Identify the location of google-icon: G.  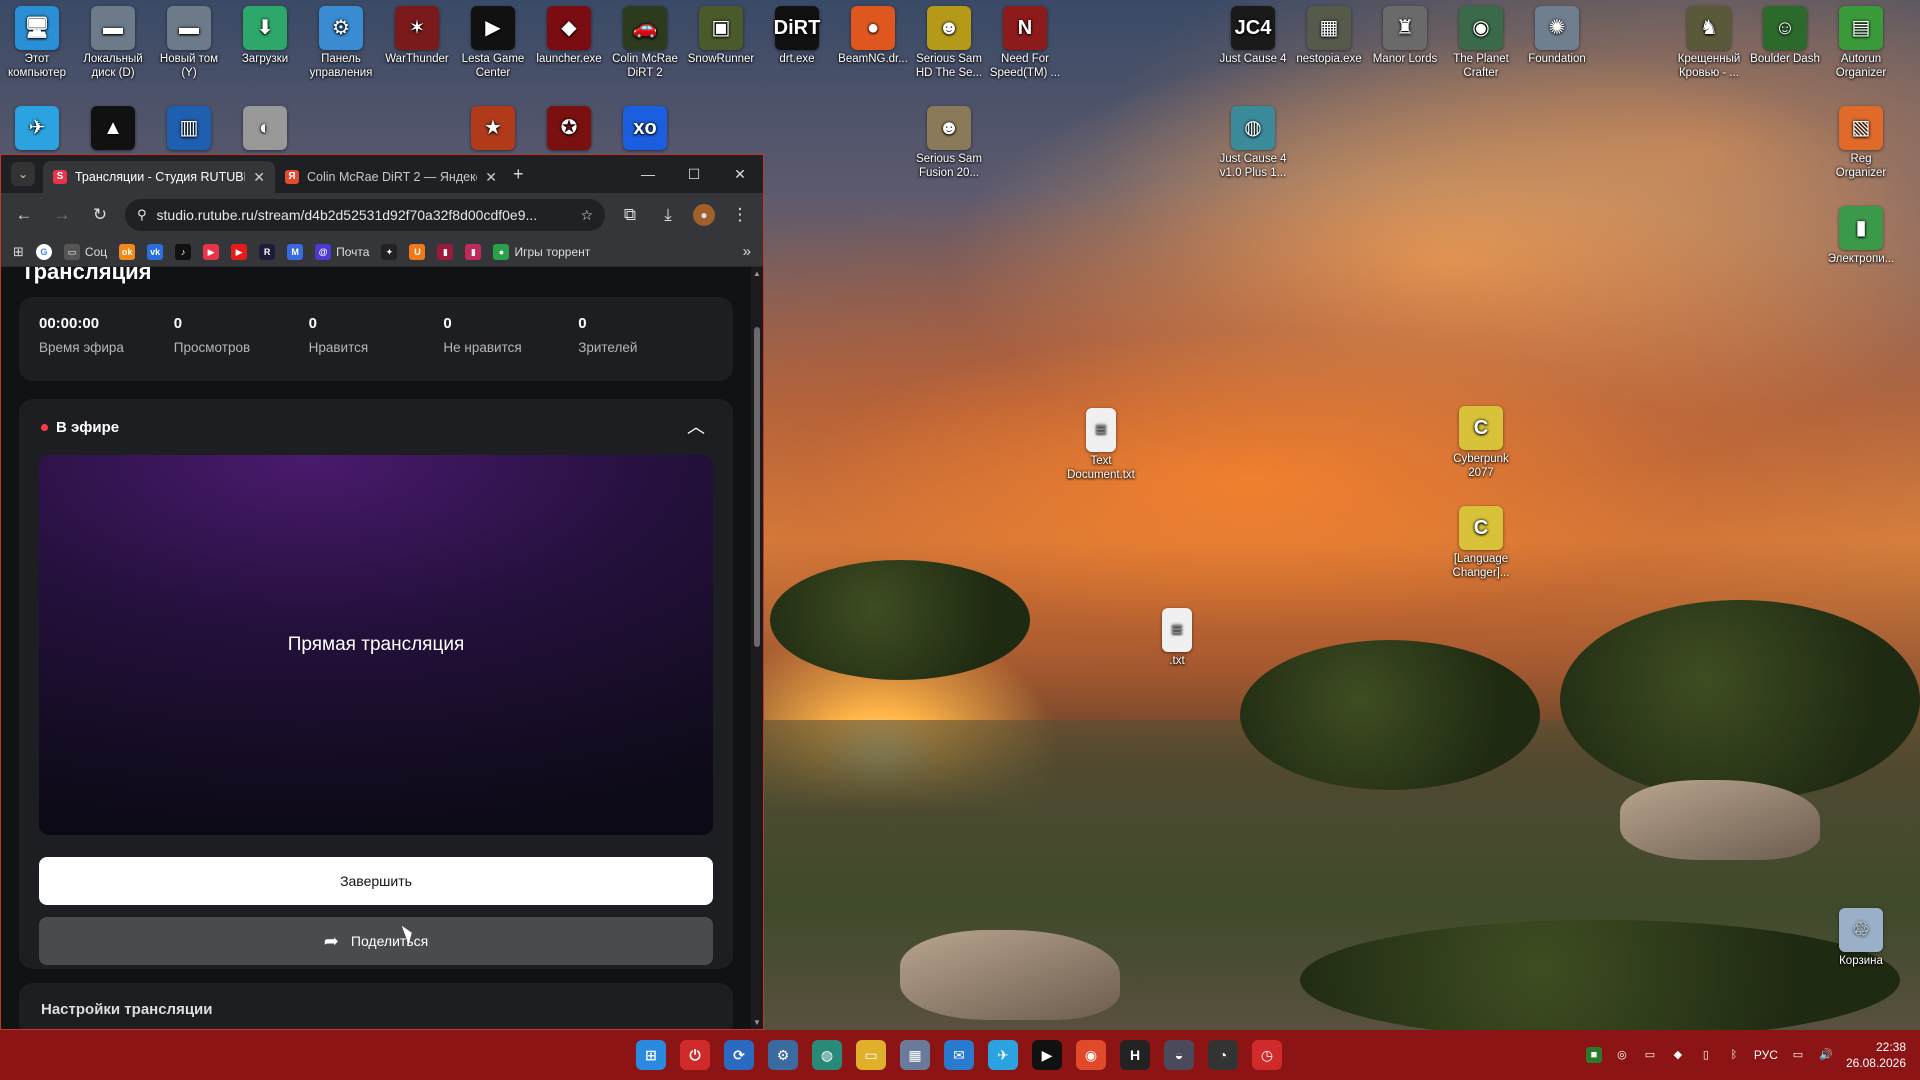
(43, 251).